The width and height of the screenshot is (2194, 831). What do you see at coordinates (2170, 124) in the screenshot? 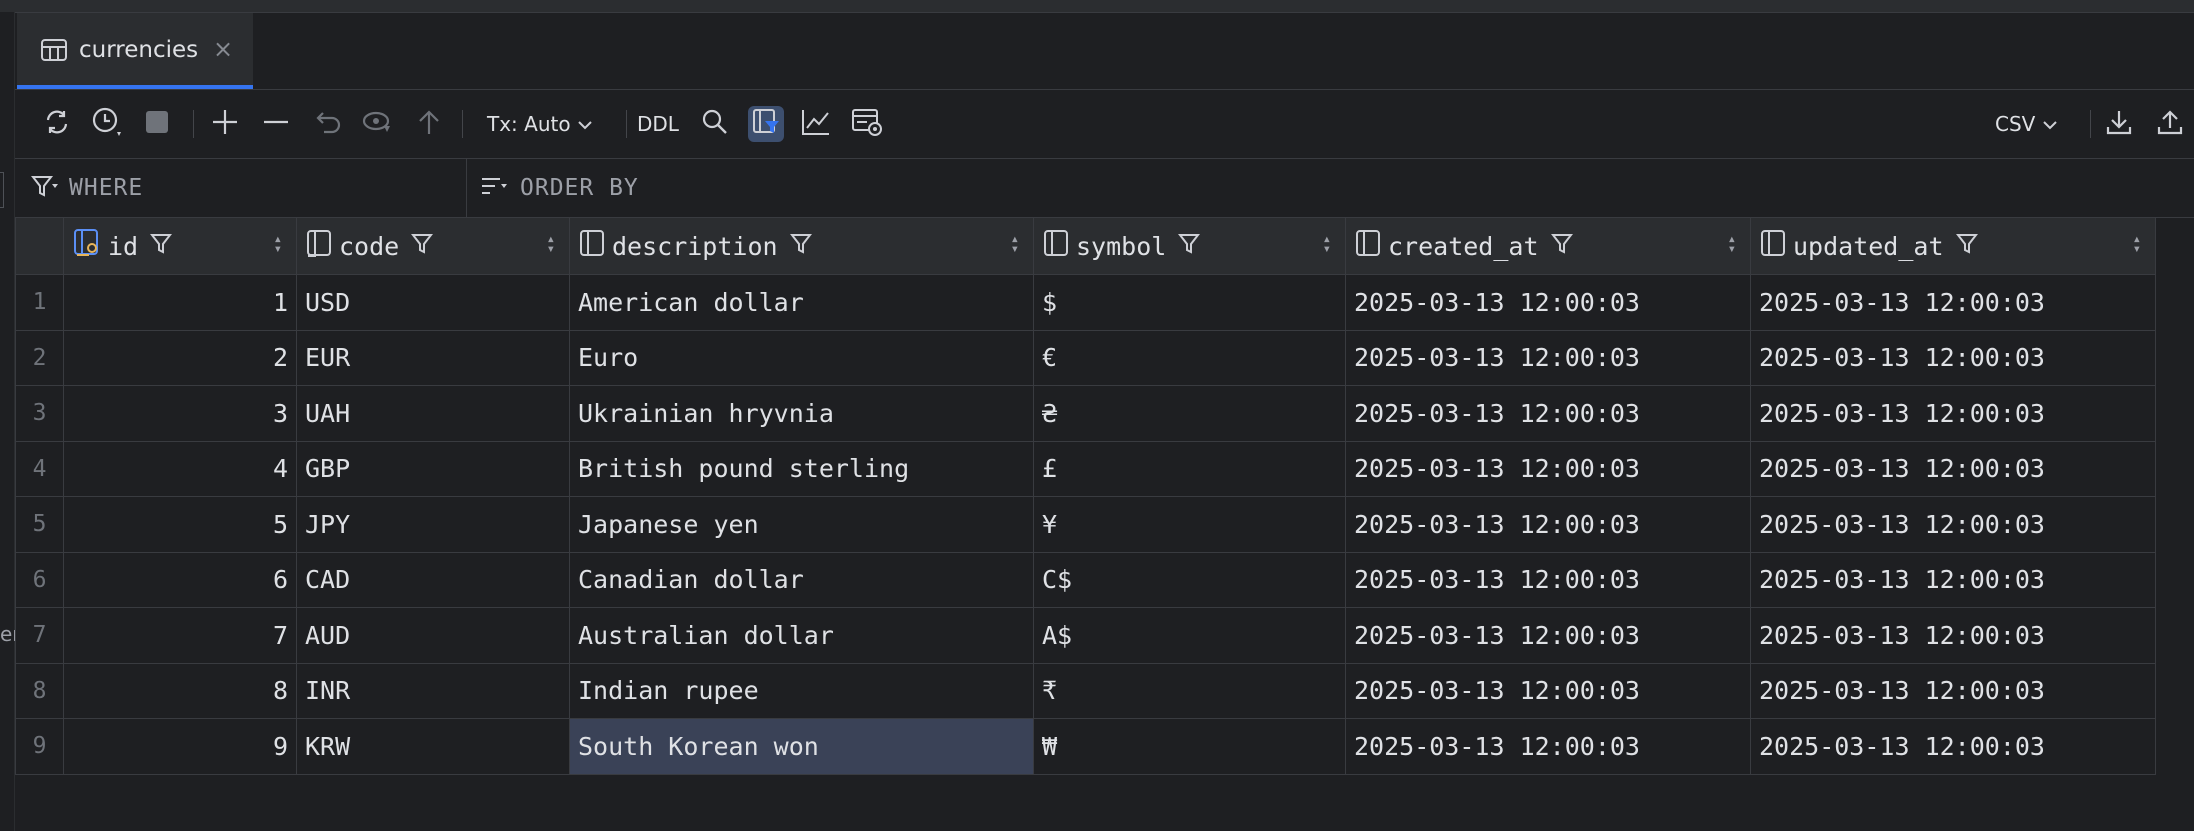
I see `import-upload-button` at bounding box center [2170, 124].